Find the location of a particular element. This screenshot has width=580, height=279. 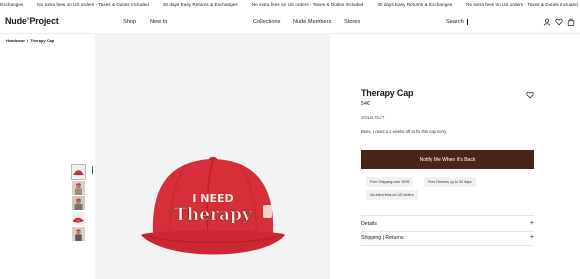

wishlist-heart-icon is located at coordinates (530, 95).